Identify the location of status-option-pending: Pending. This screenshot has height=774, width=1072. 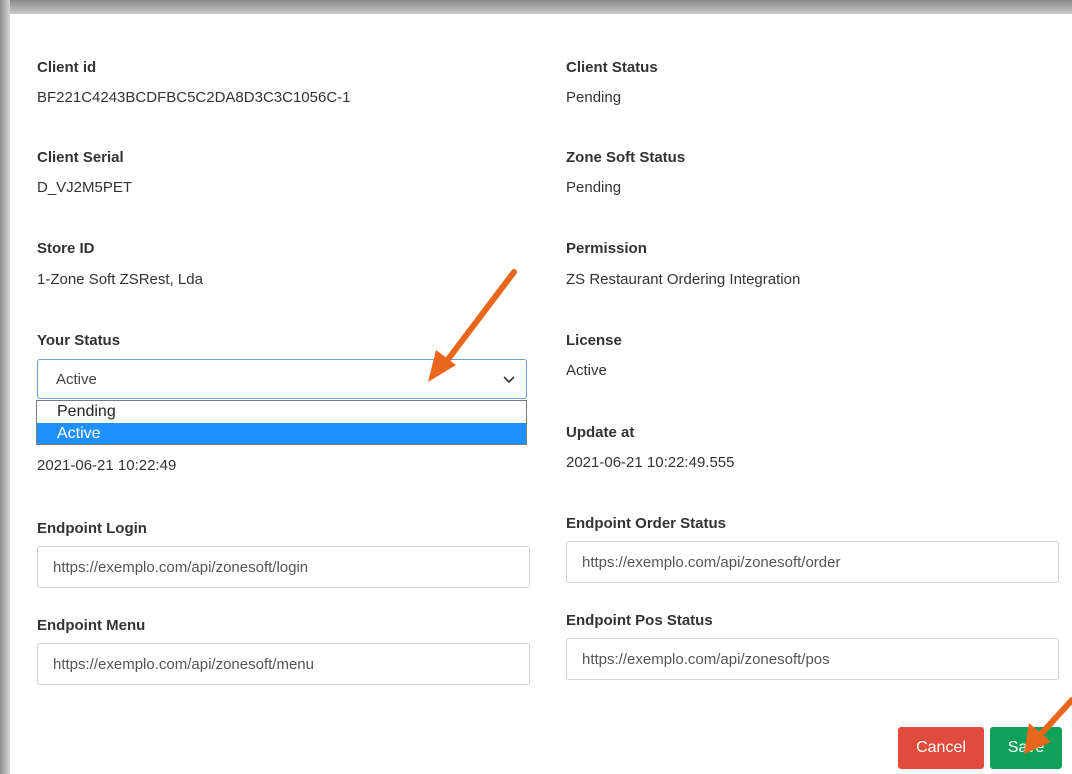
(281, 411).